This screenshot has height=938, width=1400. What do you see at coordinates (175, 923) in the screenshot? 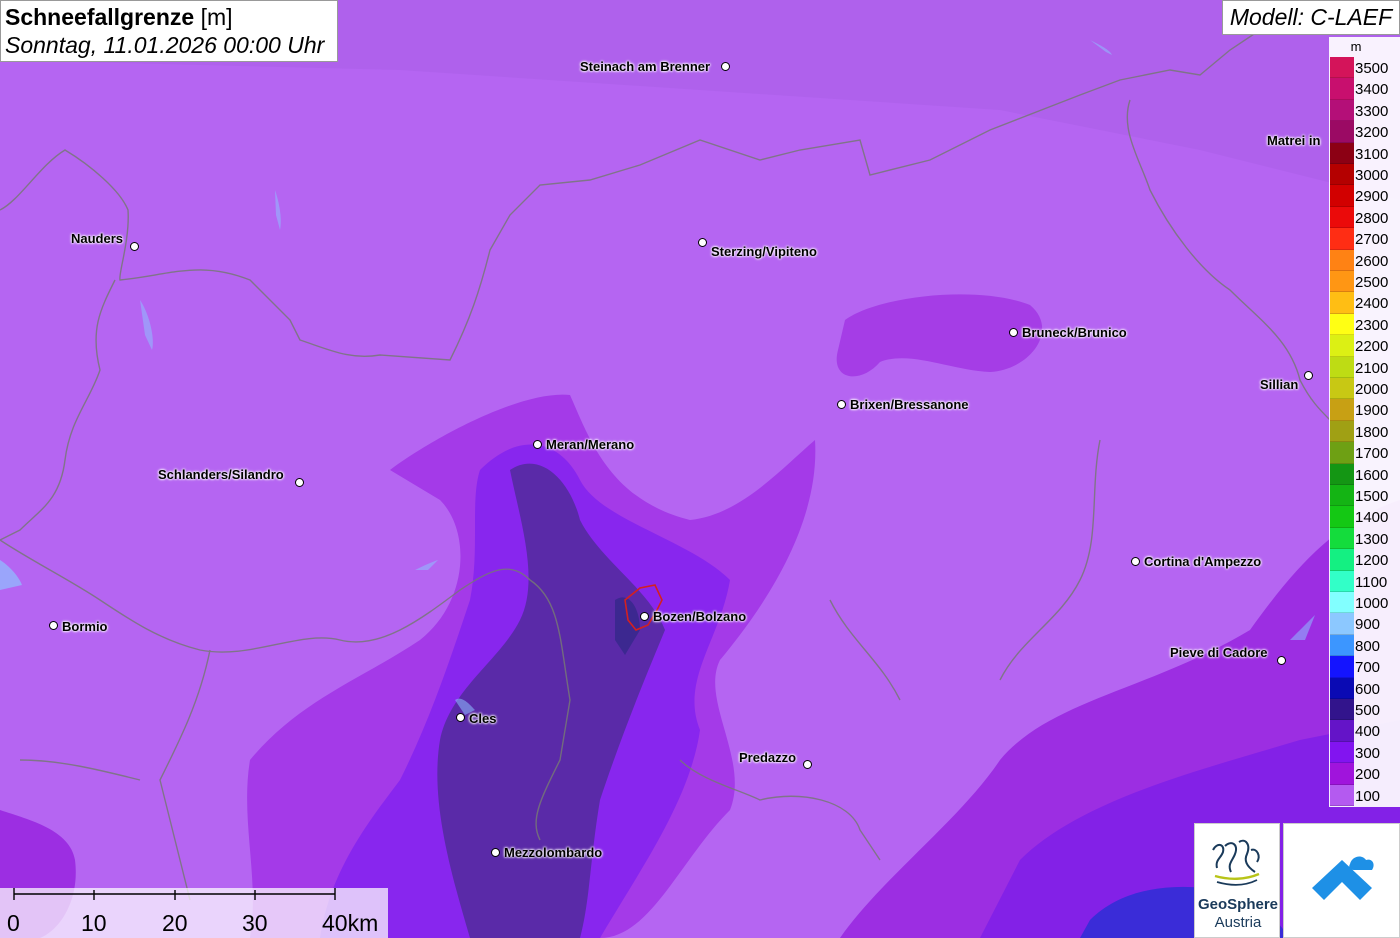
I see `scale-label-20: 20` at bounding box center [175, 923].